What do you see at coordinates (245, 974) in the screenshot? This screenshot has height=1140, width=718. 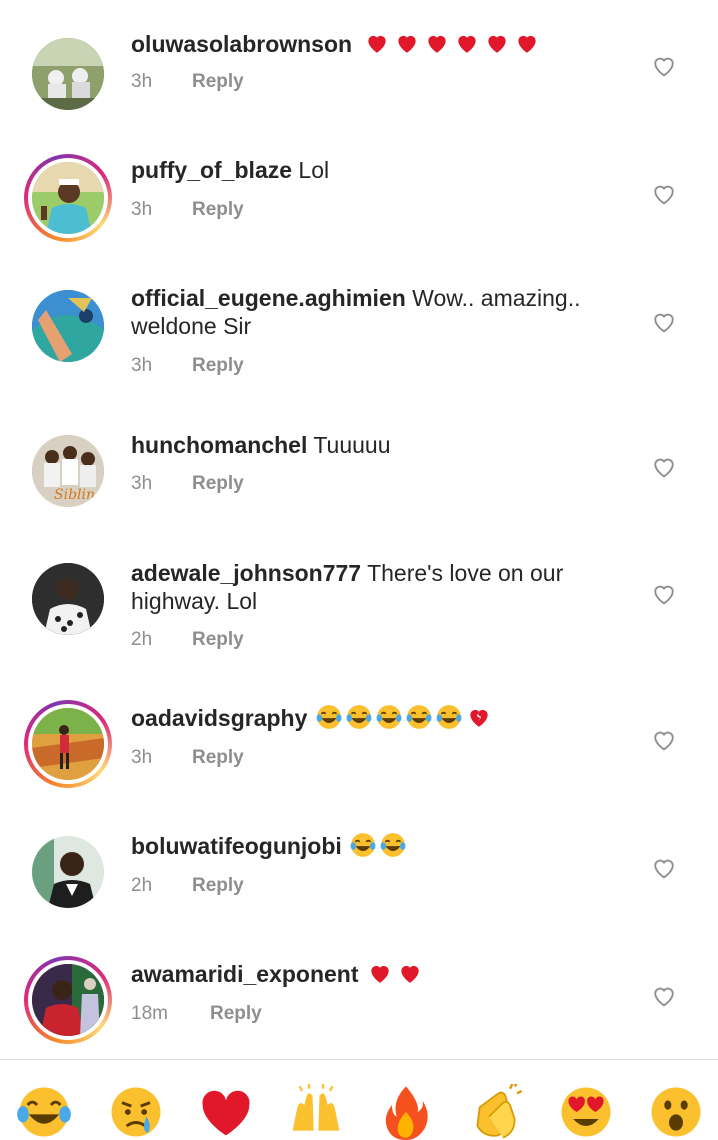 I see `comment-username: awamaridi_exponent` at bounding box center [245, 974].